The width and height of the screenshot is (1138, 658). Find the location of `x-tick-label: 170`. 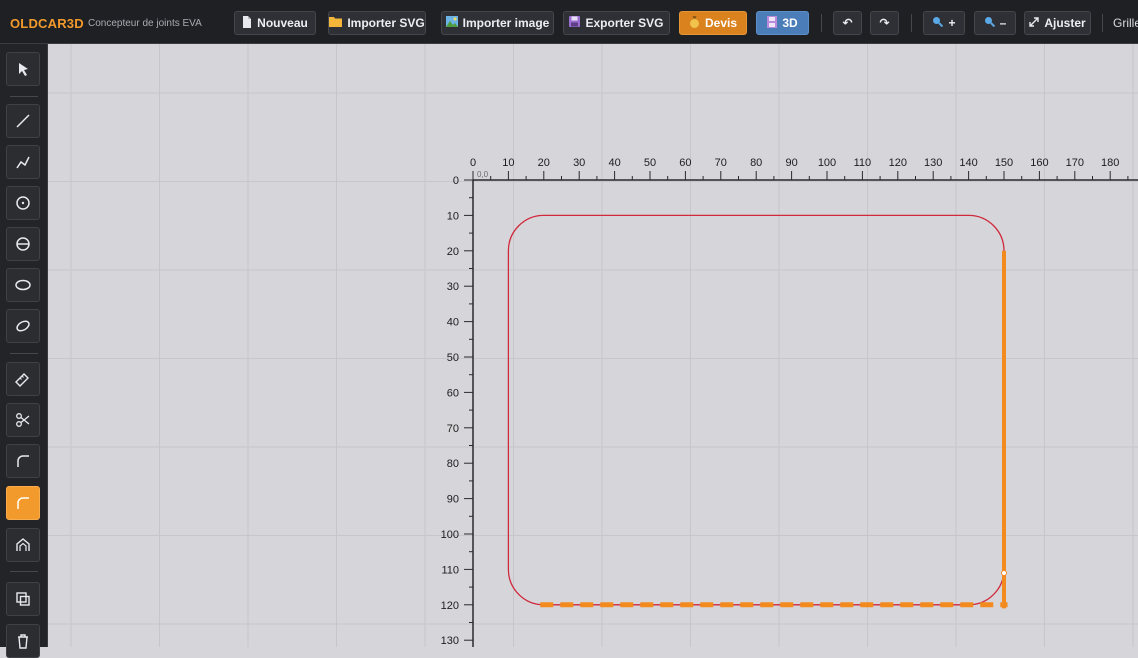

x-tick-label: 170 is located at coordinates (1075, 163).